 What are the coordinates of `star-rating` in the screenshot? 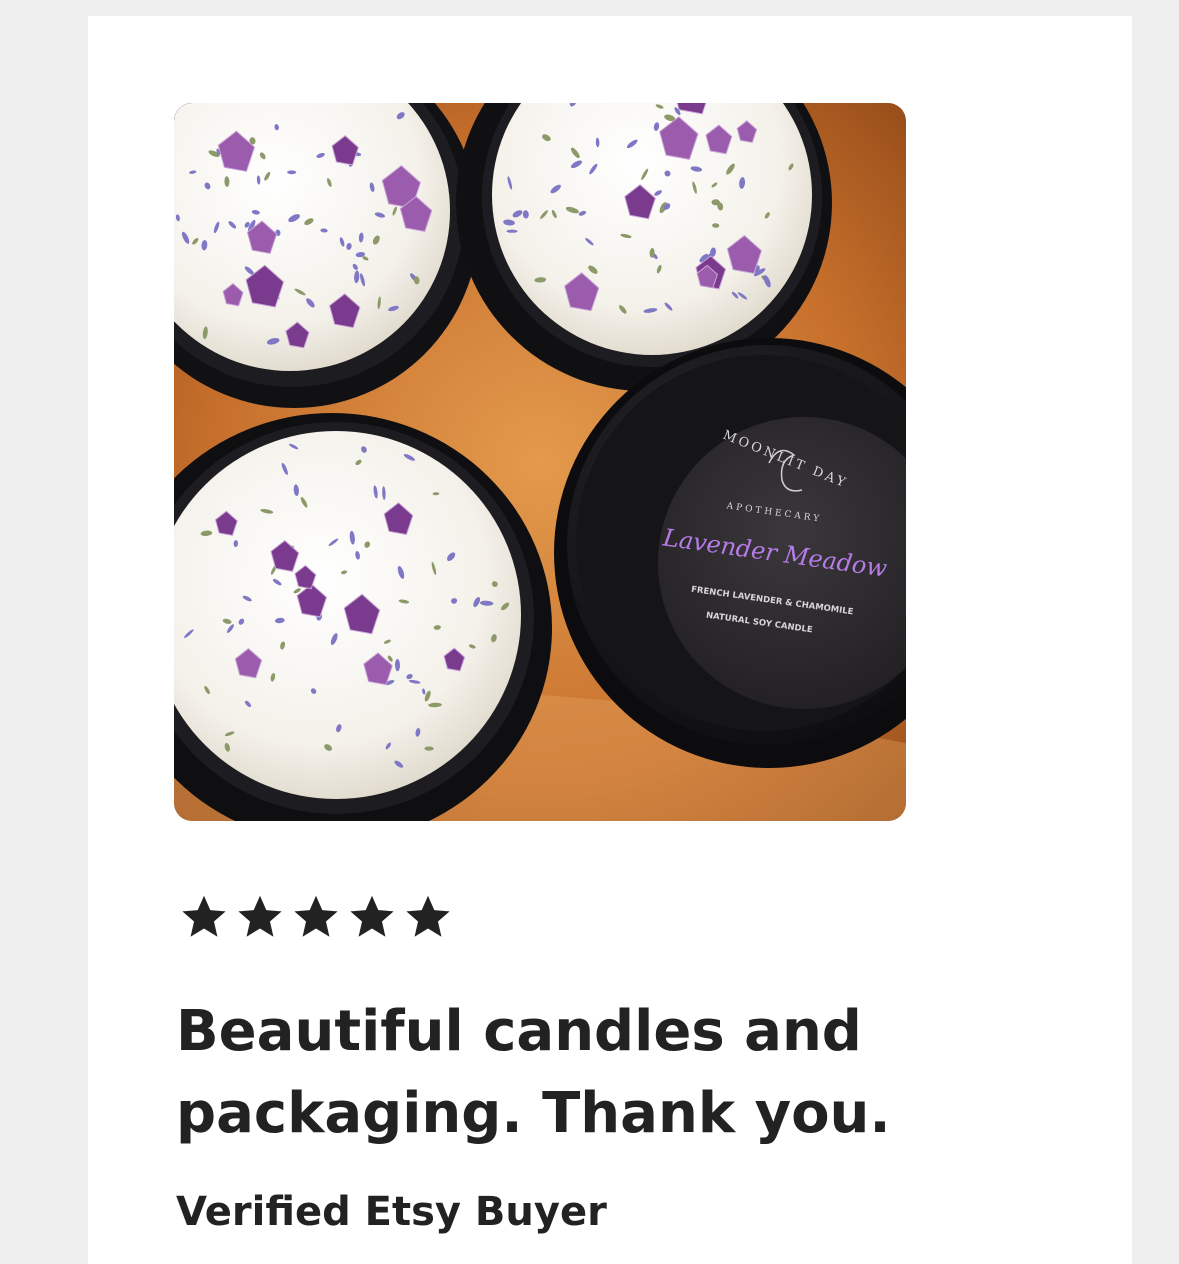 It's located at (316, 917).